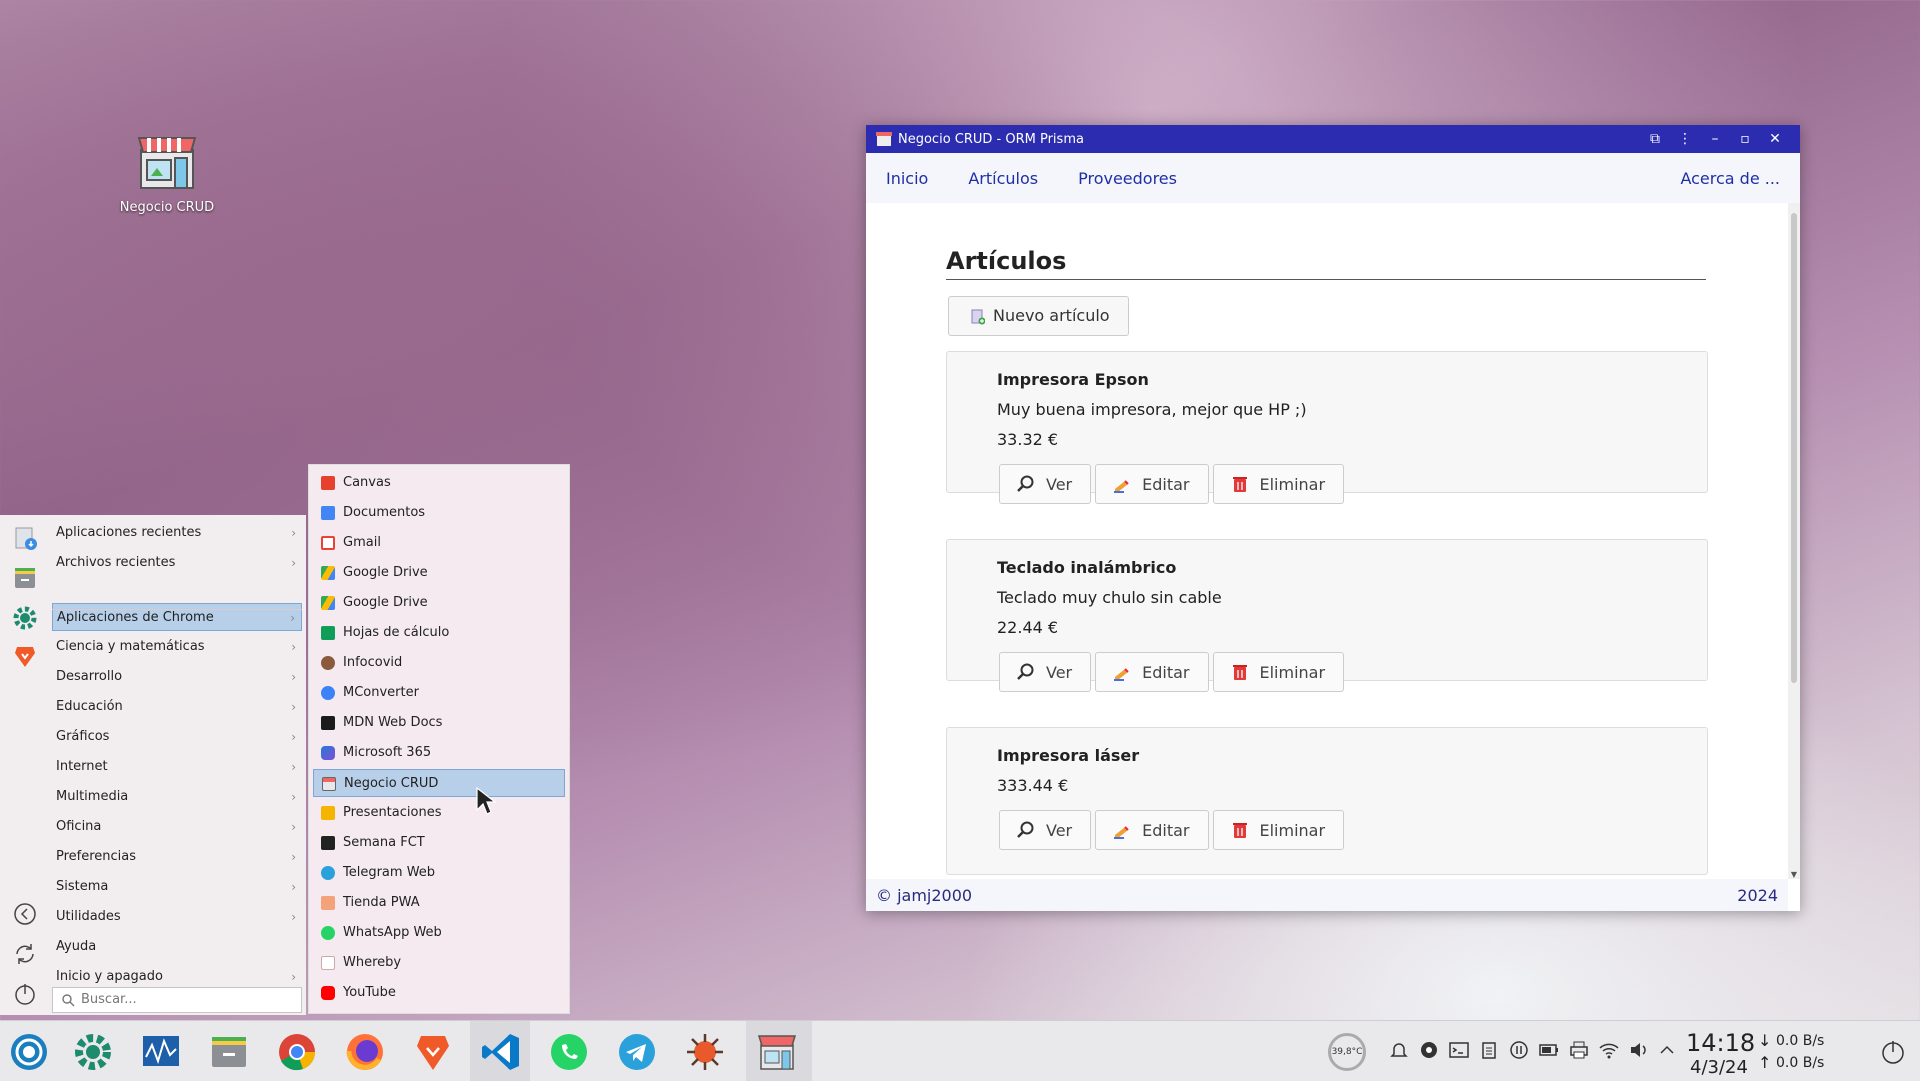  I want to click on clock-time: 14:18, so click(1720, 1043).